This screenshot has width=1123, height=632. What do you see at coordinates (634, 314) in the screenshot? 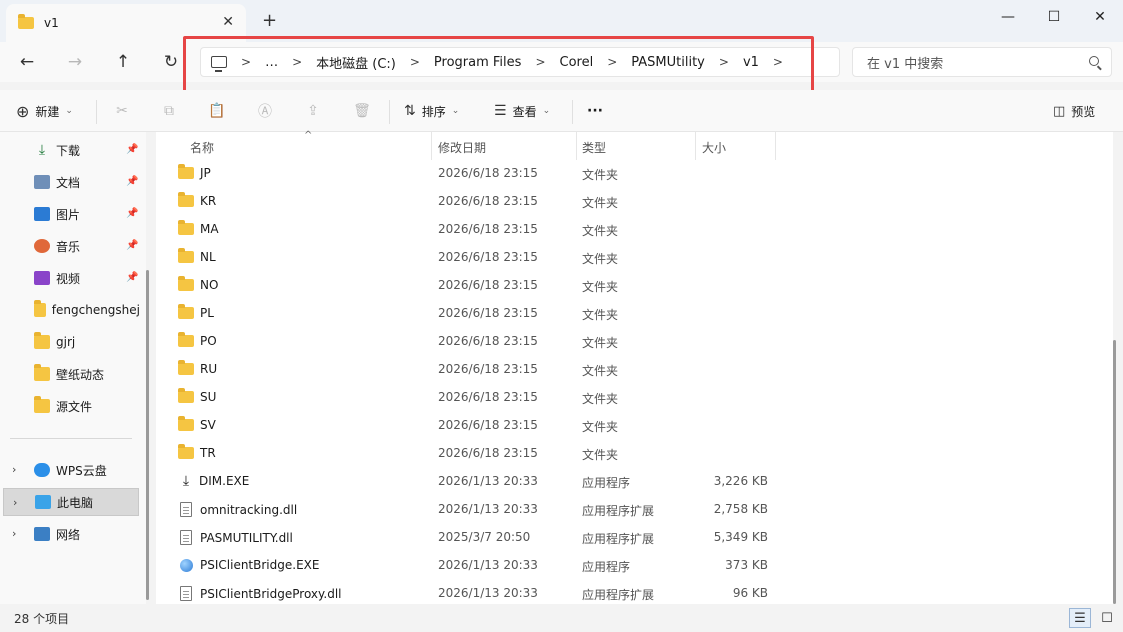
I see `table-row: PL 2026/6/18 23:15 文件夹` at bounding box center [634, 314].